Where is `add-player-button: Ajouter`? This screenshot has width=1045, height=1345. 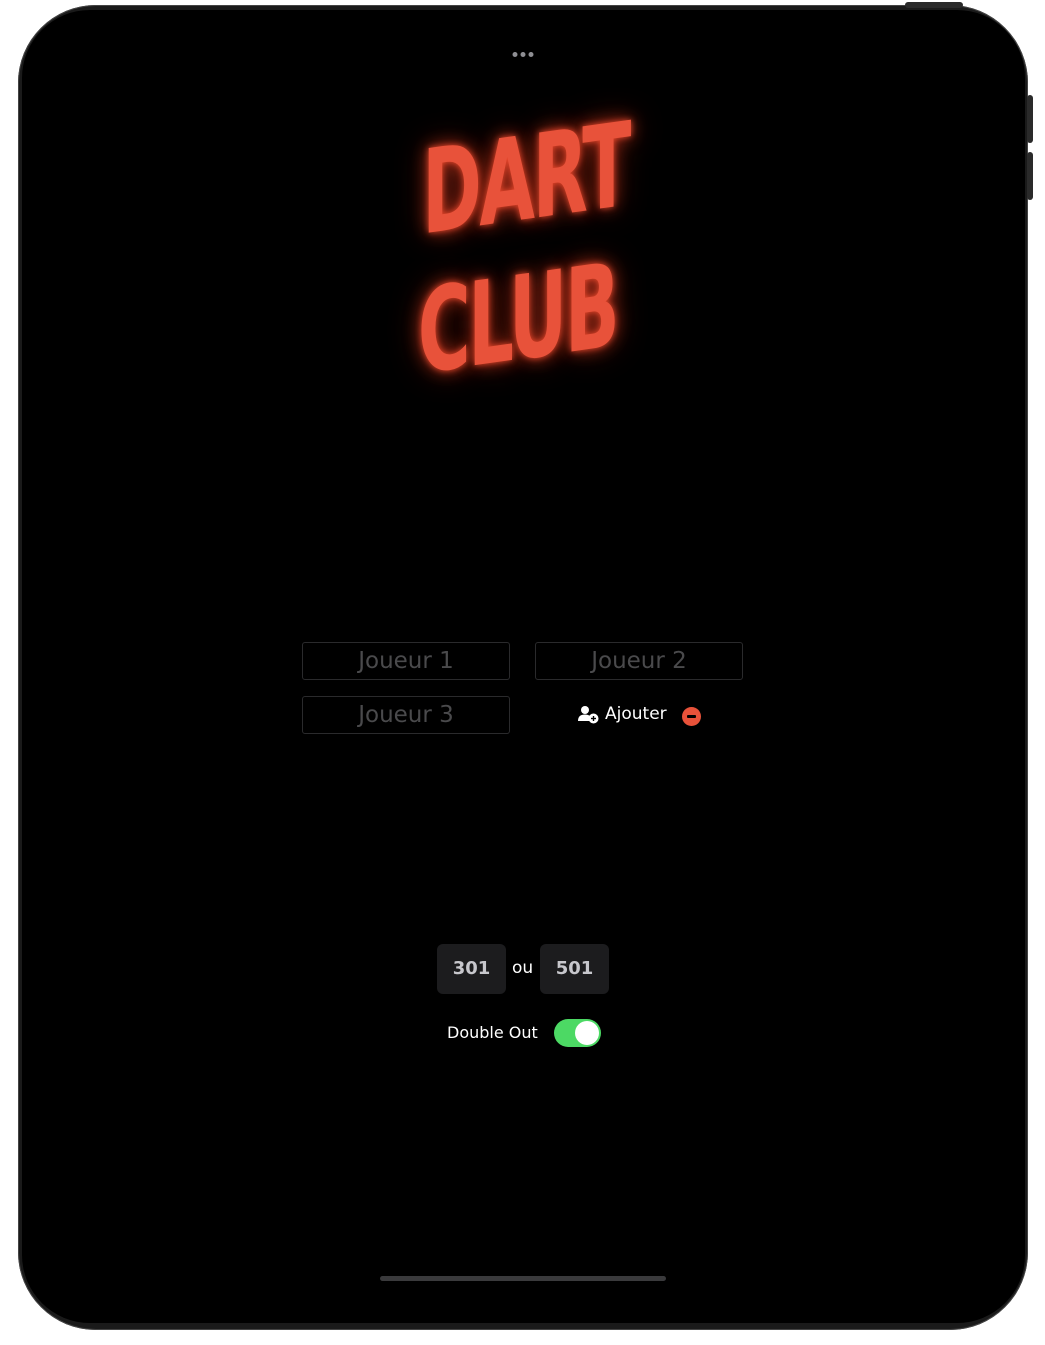
add-player-button: Ajouter is located at coordinates (622, 714).